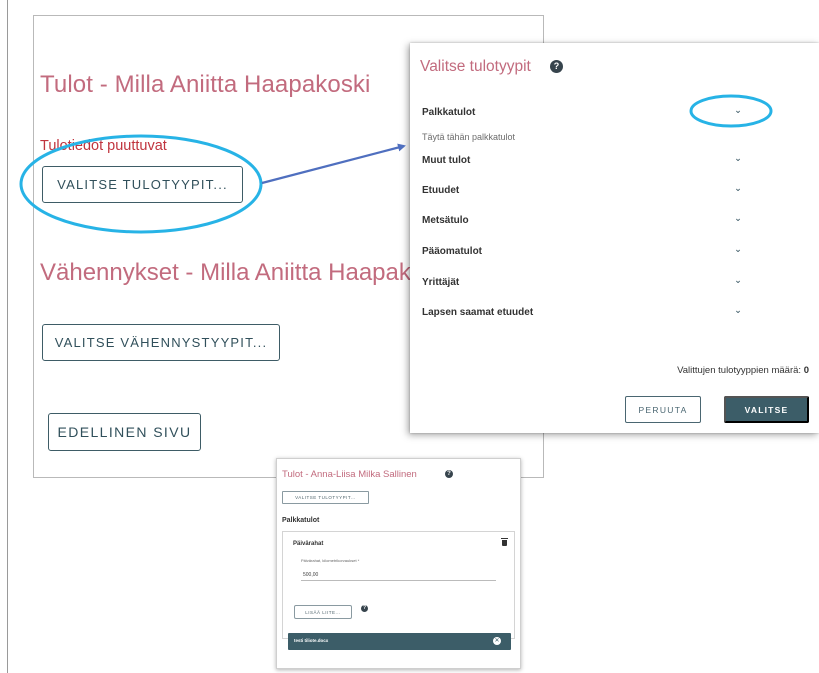  I want to click on dialog-title: Valitse tulotyypit, so click(475, 66).